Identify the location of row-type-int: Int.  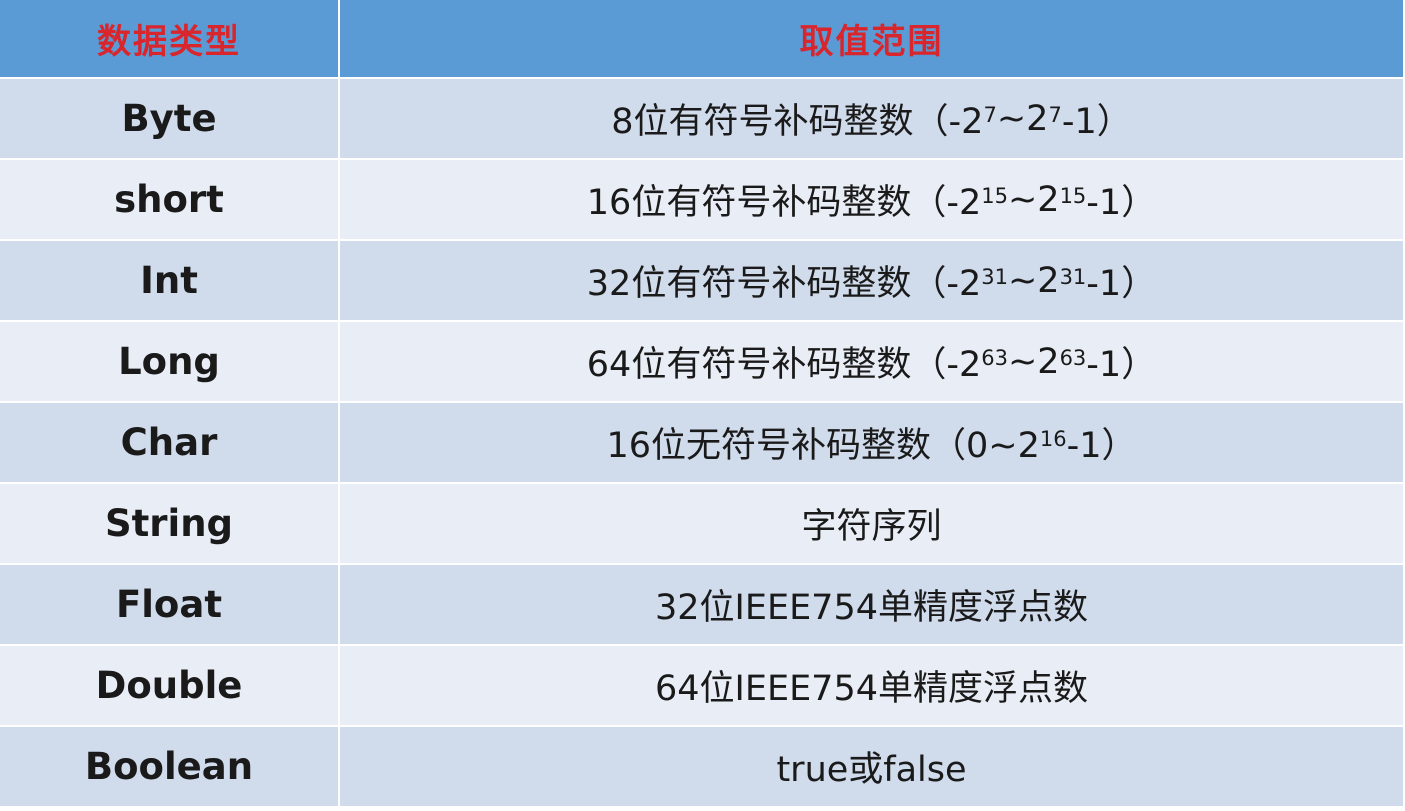
(169, 280).